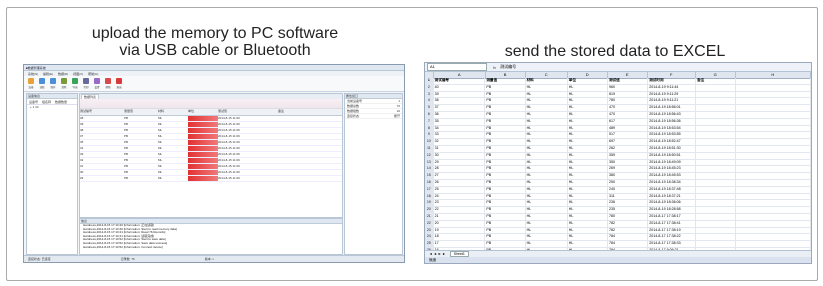 This screenshot has height=286, width=823. What do you see at coordinates (588, 81) in the screenshot?
I see `sheet-cell: 单位` at bounding box center [588, 81].